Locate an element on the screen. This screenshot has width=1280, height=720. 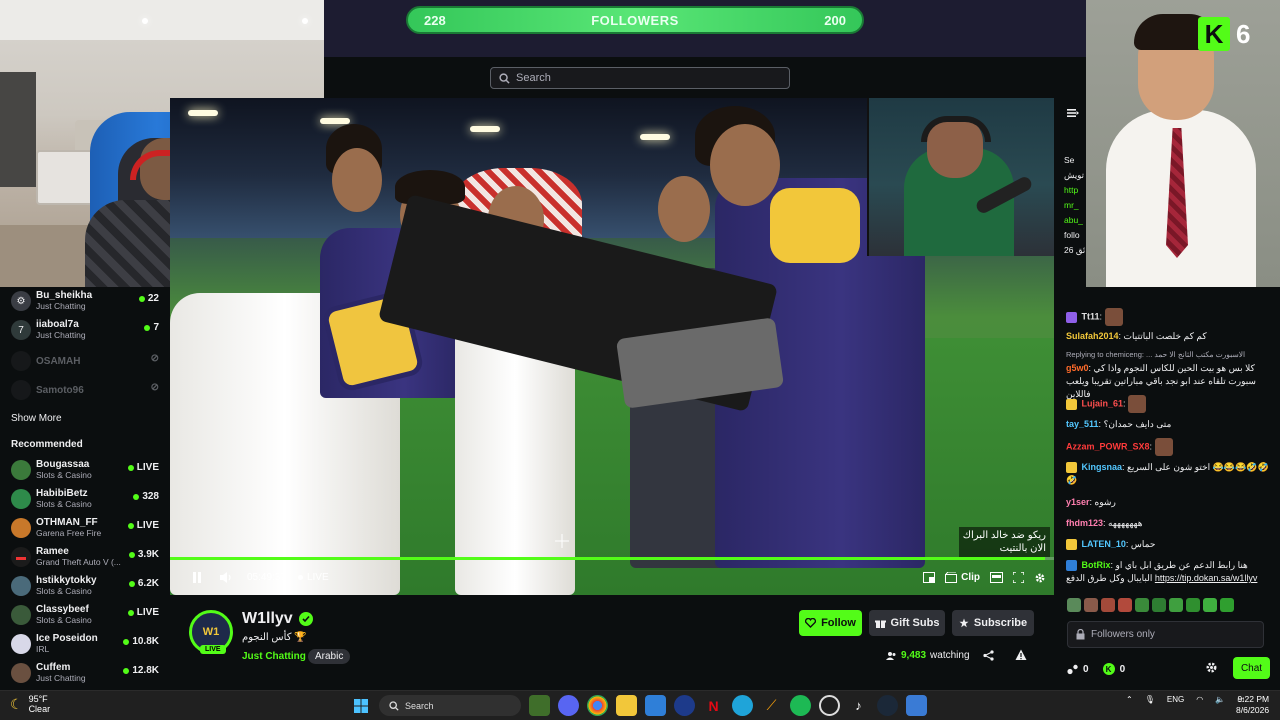
windows-start-icon is located at coordinates (360, 705).